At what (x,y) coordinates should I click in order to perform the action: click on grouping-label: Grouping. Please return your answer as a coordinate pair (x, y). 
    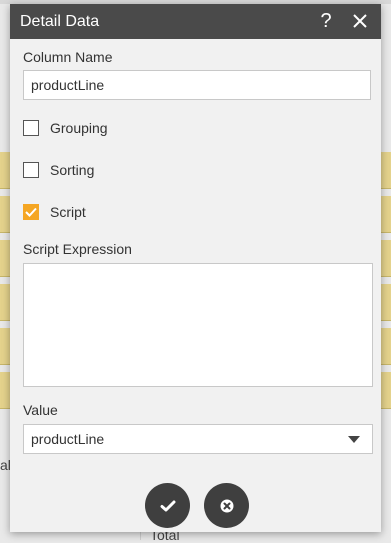
    Looking at the image, I should click on (79, 128).